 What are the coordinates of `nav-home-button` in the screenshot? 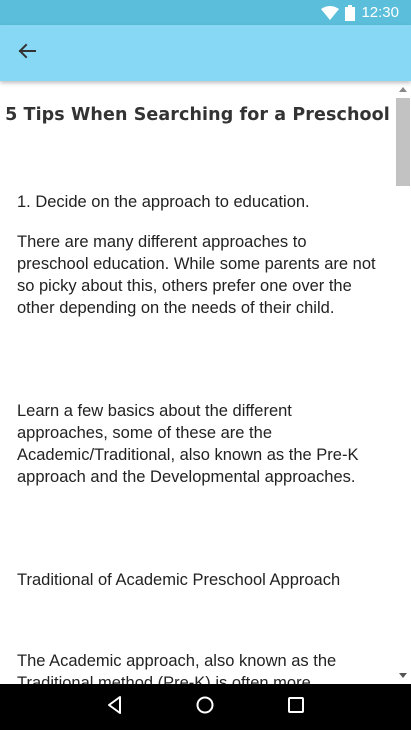 It's located at (205, 707).